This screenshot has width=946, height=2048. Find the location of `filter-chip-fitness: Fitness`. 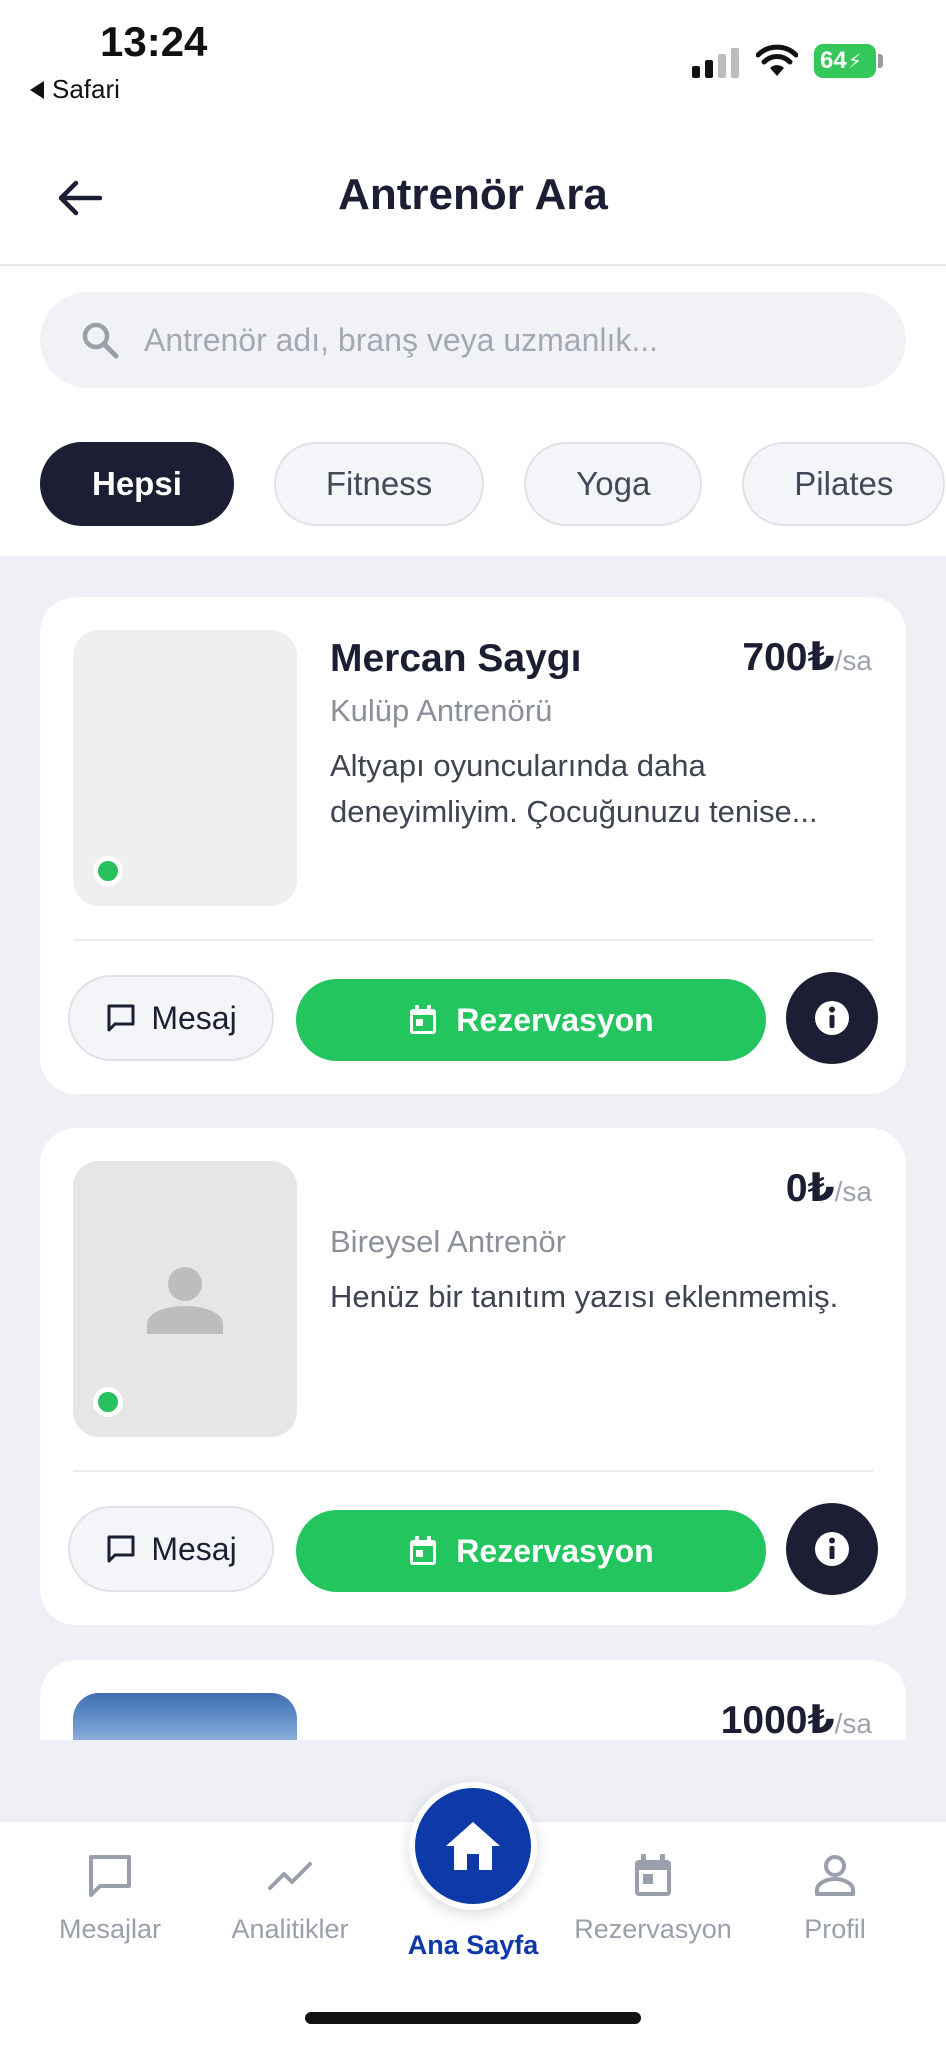

filter-chip-fitness: Fitness is located at coordinates (379, 484).